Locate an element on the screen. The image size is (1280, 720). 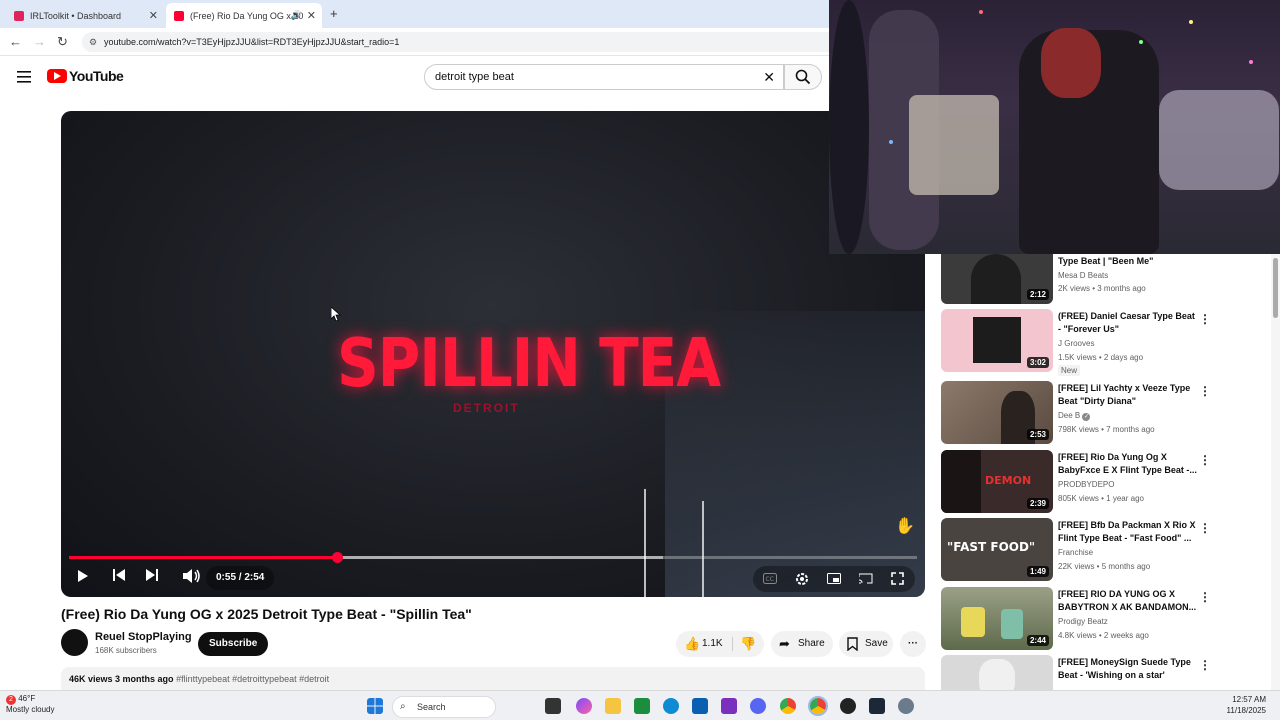
progress-bar is located at coordinates (493, 557).